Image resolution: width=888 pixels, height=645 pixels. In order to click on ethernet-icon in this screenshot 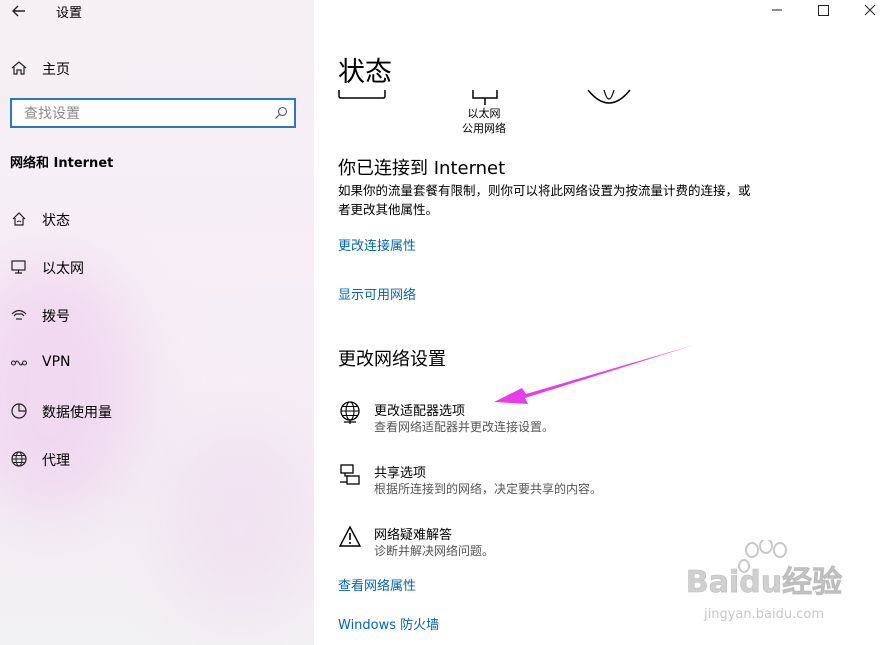, I will do `click(18, 267)`.